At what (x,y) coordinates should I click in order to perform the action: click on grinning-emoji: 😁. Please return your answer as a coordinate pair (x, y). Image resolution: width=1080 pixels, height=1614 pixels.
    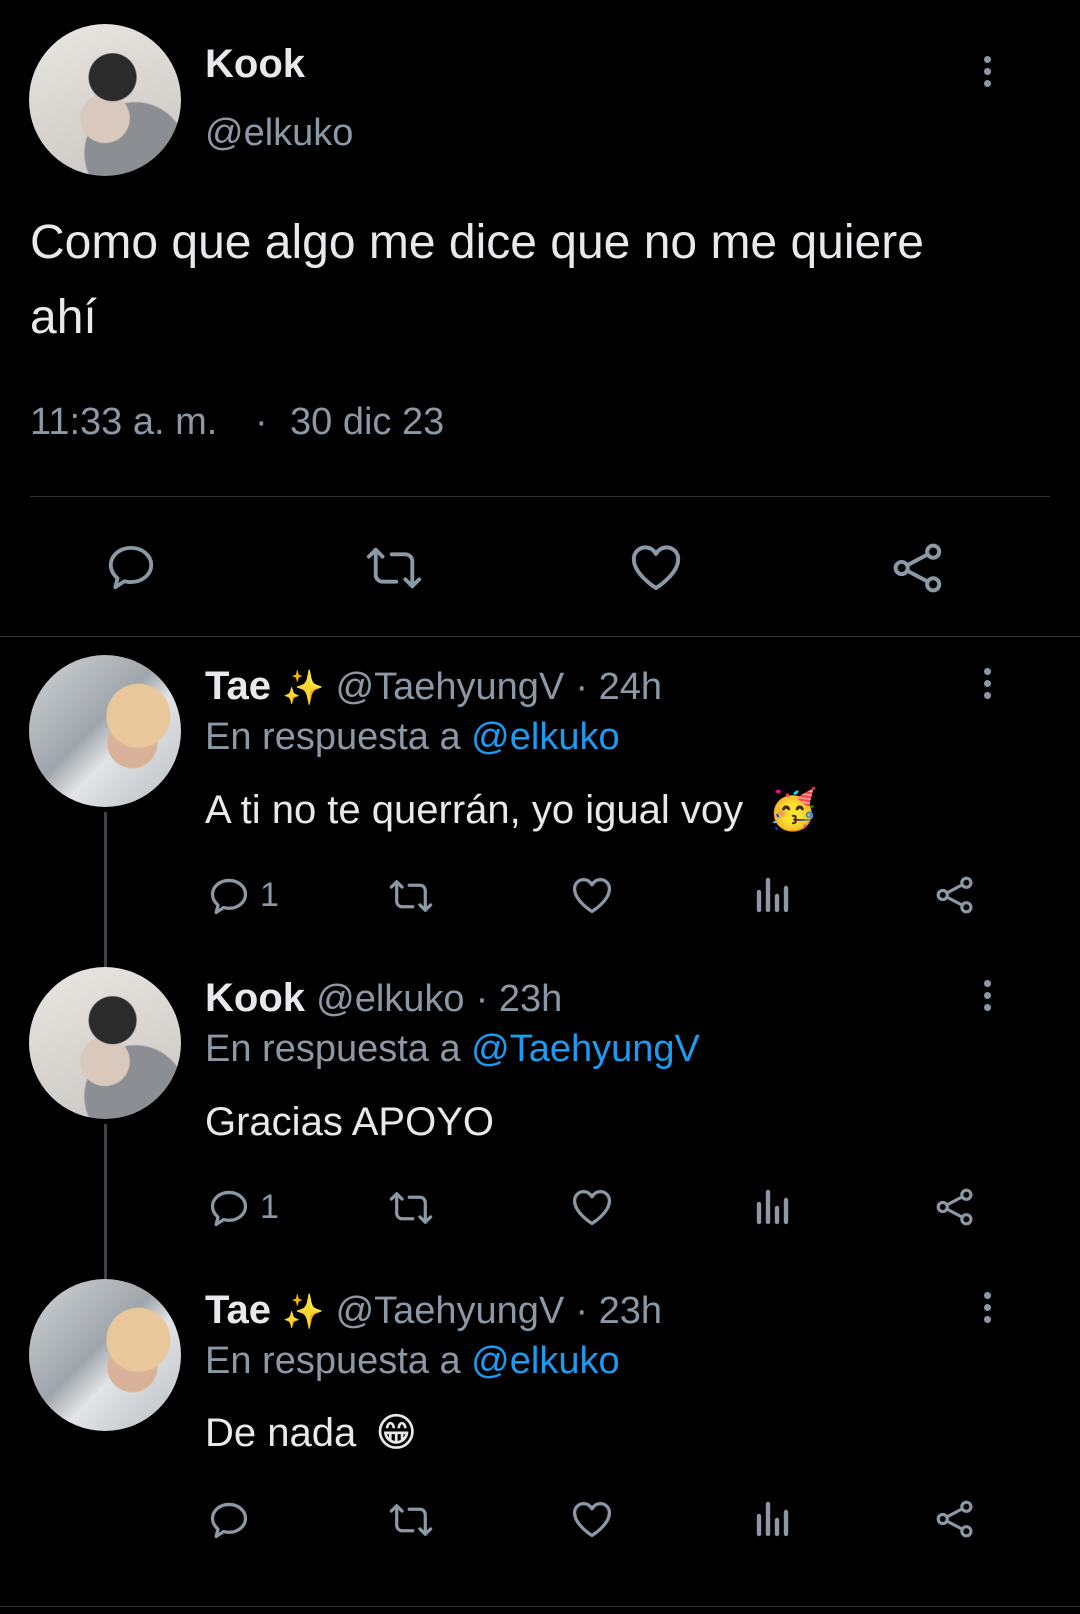
    Looking at the image, I should click on (396, 1433).